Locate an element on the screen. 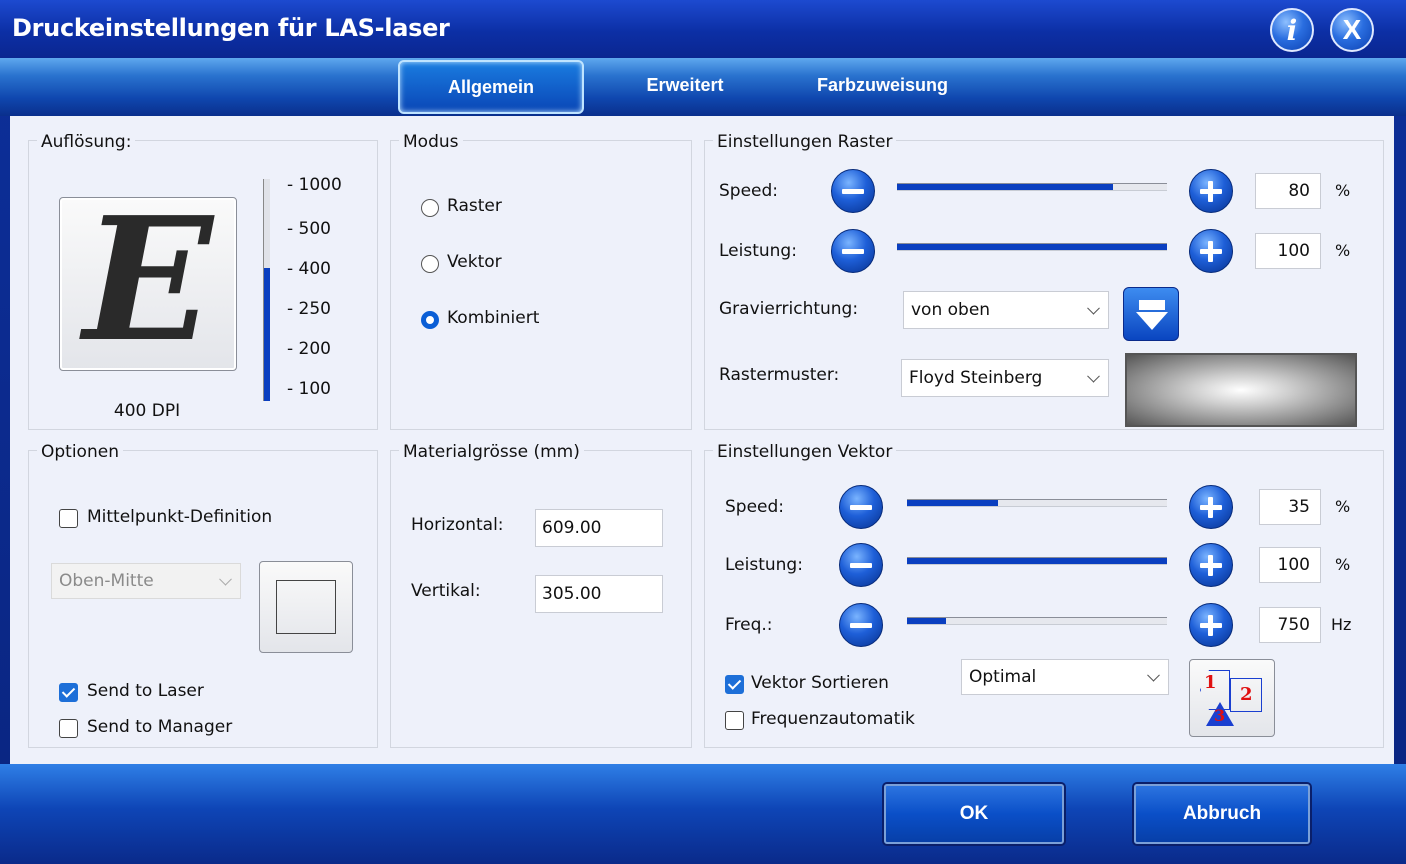 This screenshot has height=864, width=1406. resolution-slider-fill is located at coordinates (267, 334).